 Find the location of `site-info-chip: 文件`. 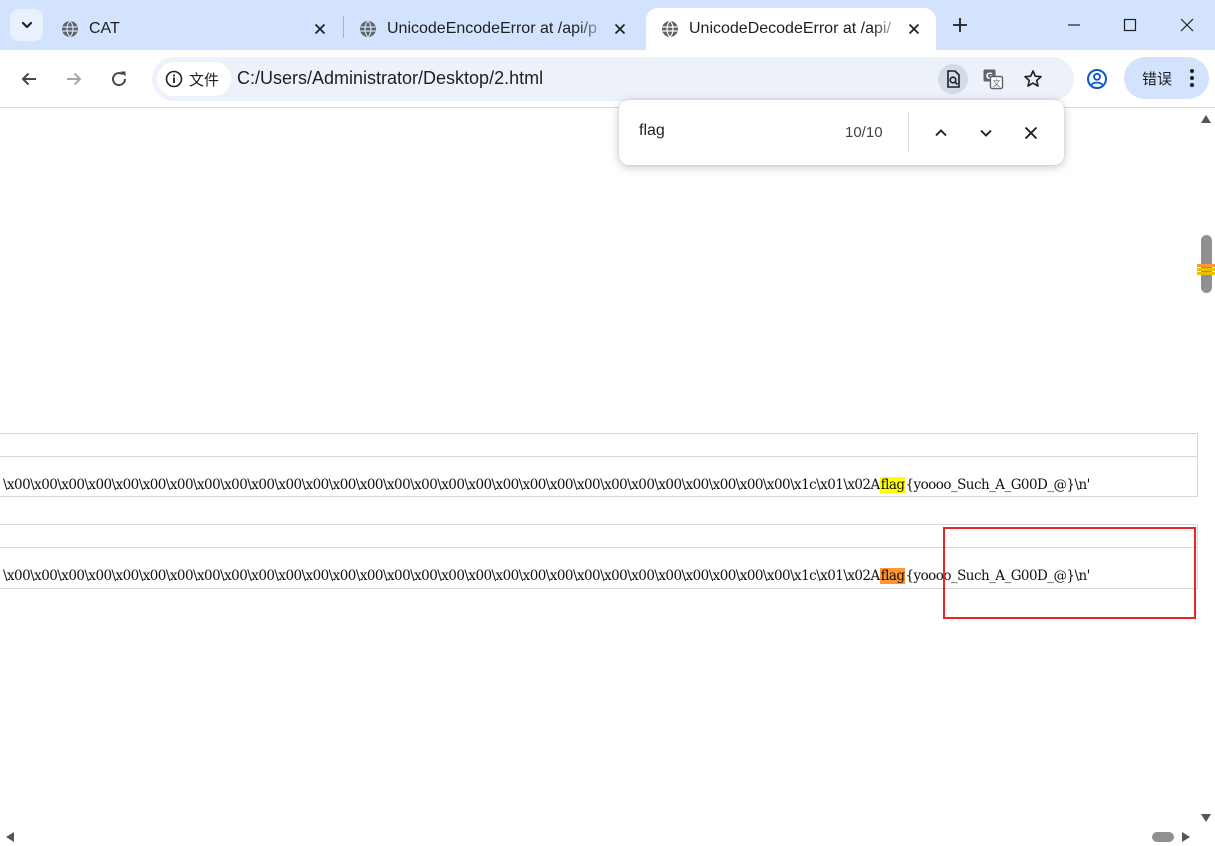

site-info-chip: 文件 is located at coordinates (194, 79).